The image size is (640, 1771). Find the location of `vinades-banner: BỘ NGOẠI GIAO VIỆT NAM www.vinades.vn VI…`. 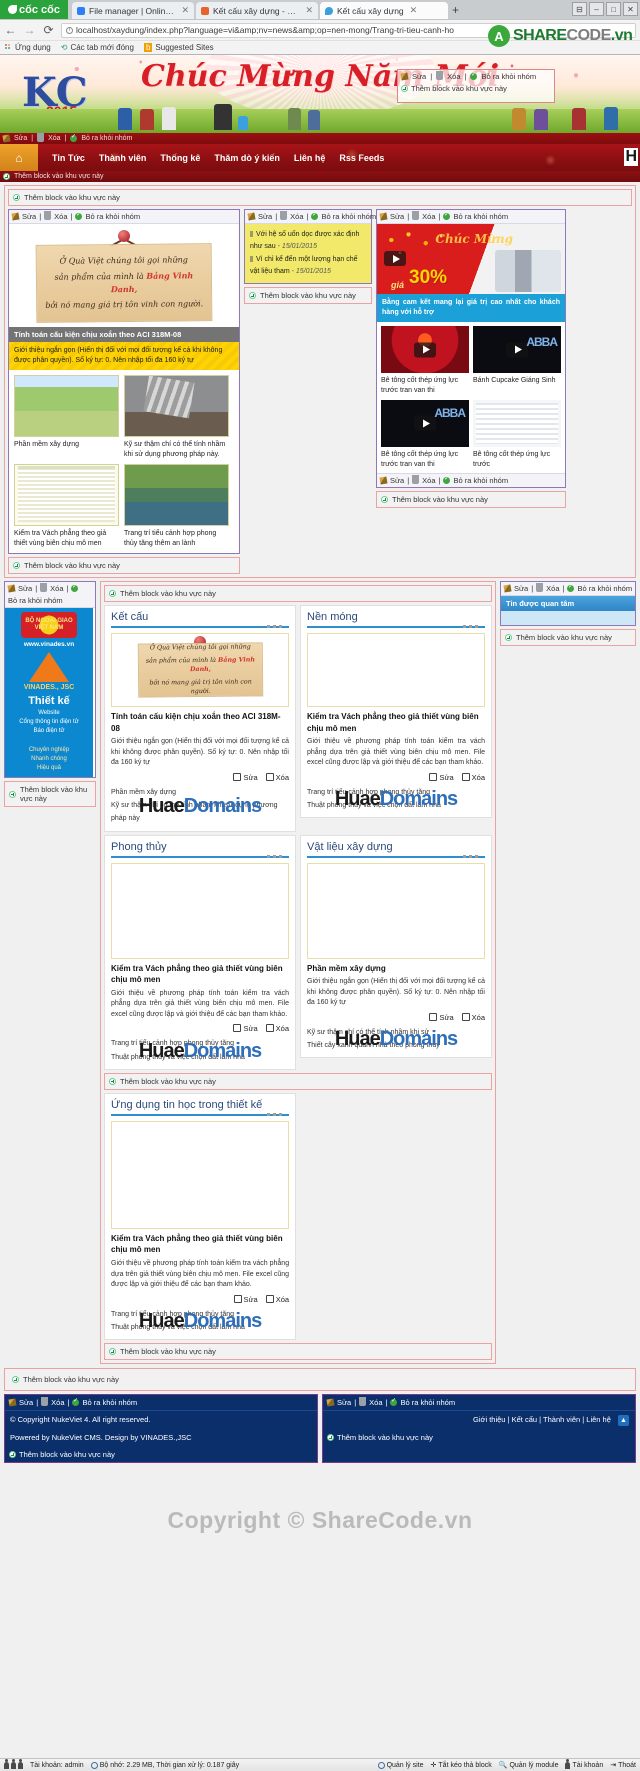

vinades-banner: BỘ NGOẠI GIAO VIỆT NAM www.vinades.vn VI… is located at coordinates (49, 693).